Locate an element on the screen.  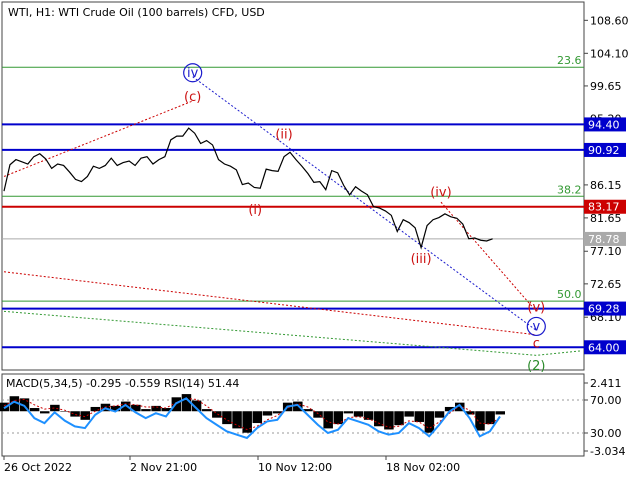
wave-label: (c) is located at coordinates (192, 97).